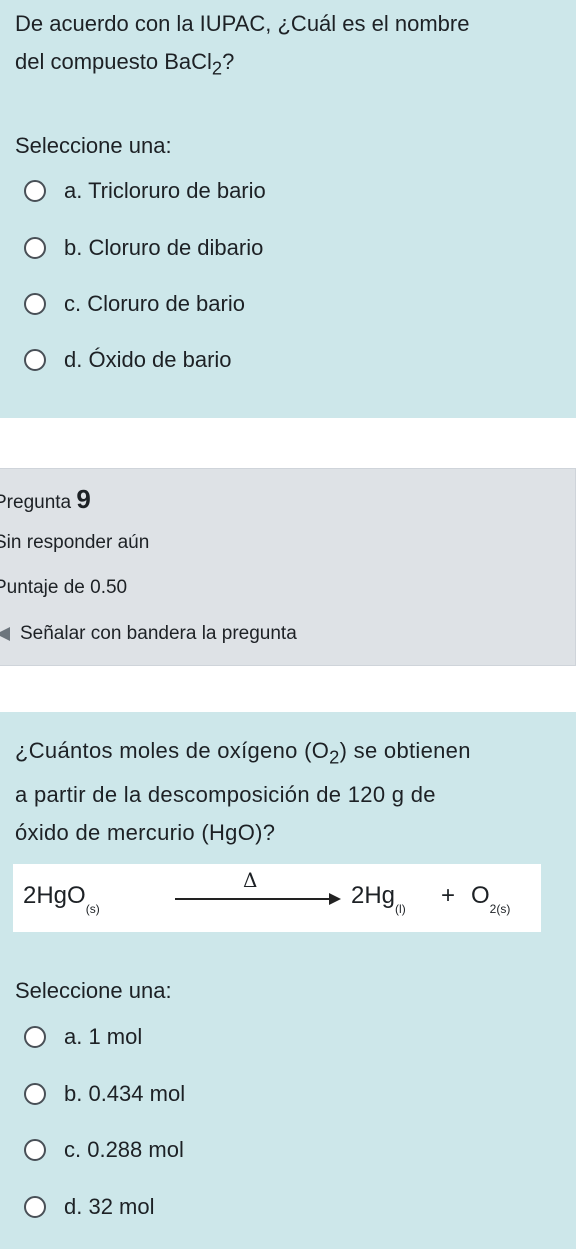 The width and height of the screenshot is (583, 1249). Describe the element at coordinates (92, 909) in the screenshot. I see `reactant-state: (s)` at that location.